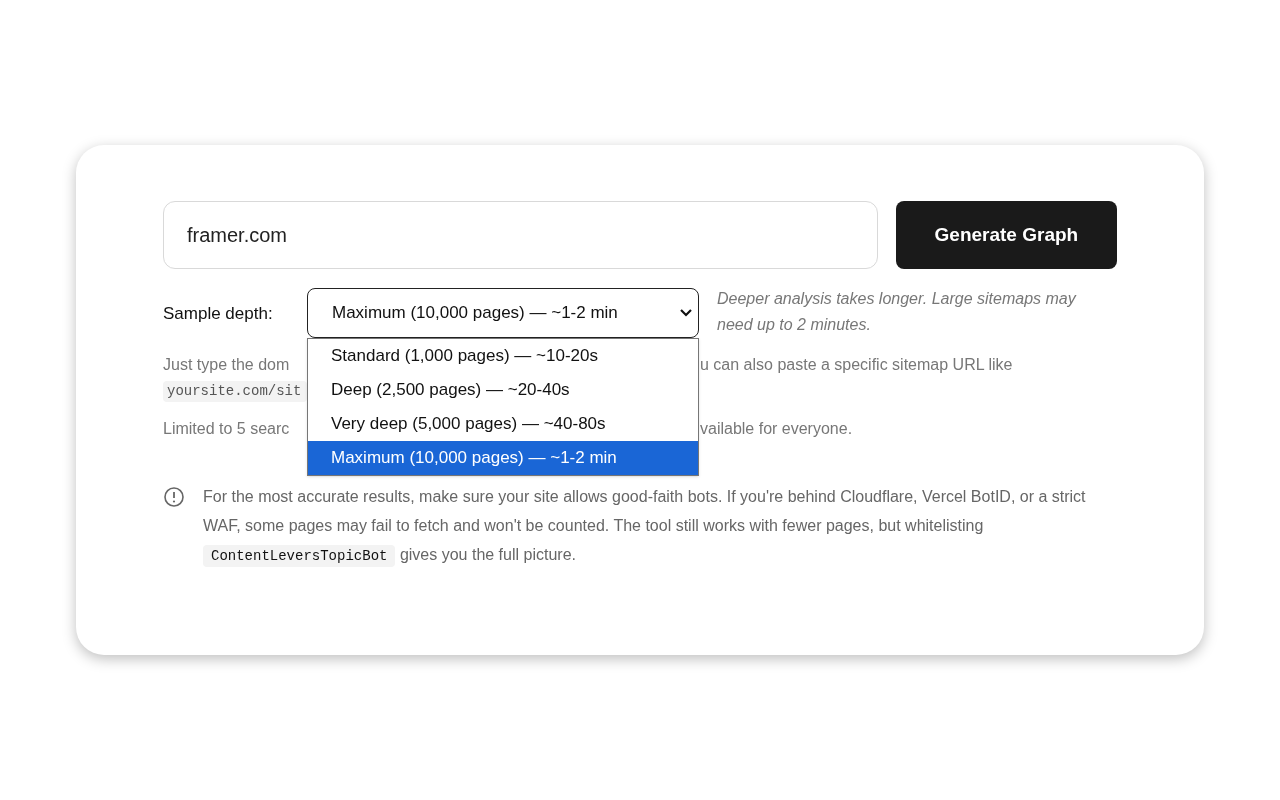 The height and width of the screenshot is (800, 1280). Describe the element at coordinates (227, 365) in the screenshot. I see `help-text: Just type the dom` at that location.